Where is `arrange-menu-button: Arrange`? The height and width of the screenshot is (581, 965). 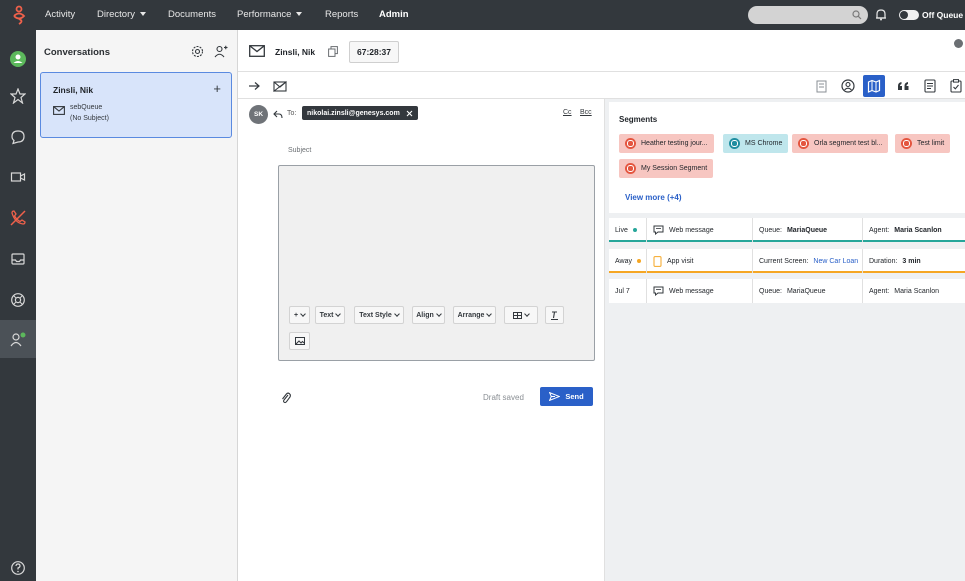
arrange-menu-button: Arrange is located at coordinates (474, 315).